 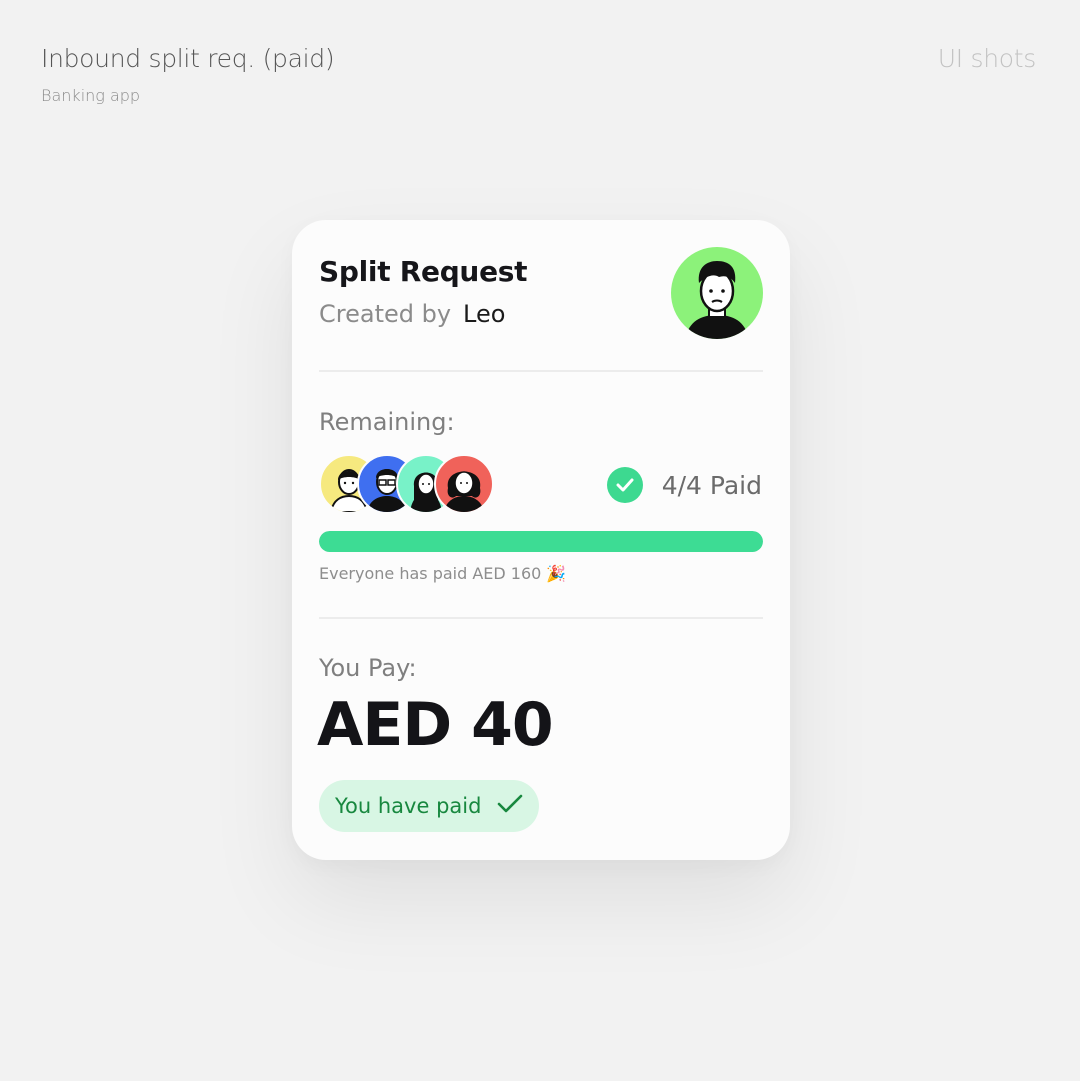 I want to click on page-subtitle: Banking app, so click(x=91, y=95).